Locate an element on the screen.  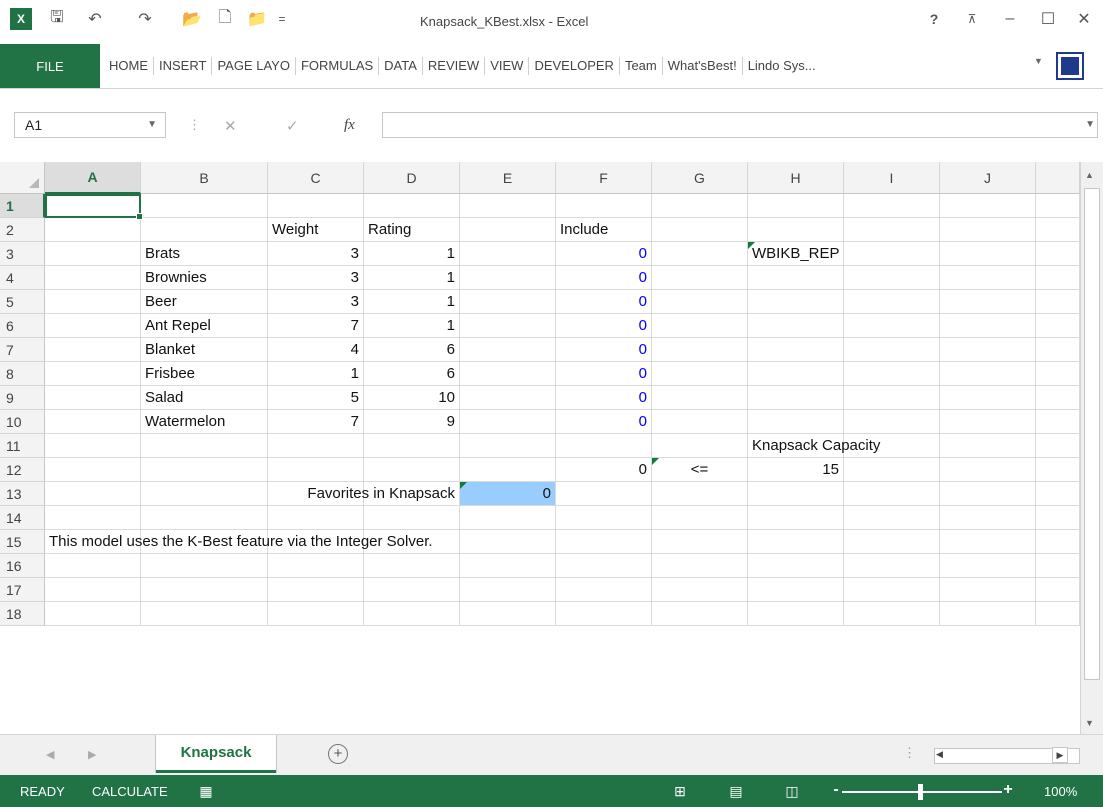
cell-d8: 6 is located at coordinates (412, 374).